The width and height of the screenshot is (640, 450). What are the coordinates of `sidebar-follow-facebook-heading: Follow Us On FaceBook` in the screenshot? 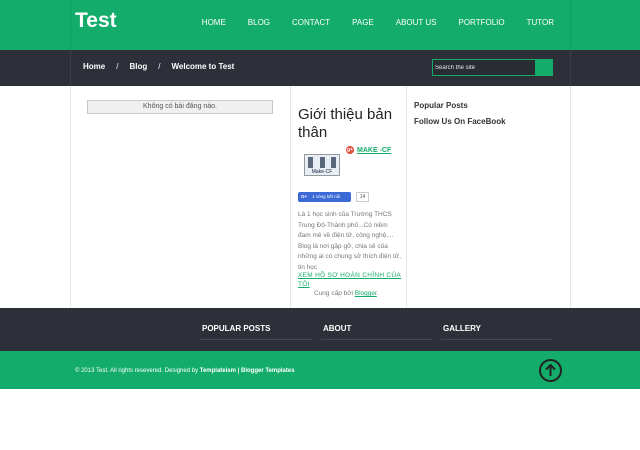 It's located at (460, 121).